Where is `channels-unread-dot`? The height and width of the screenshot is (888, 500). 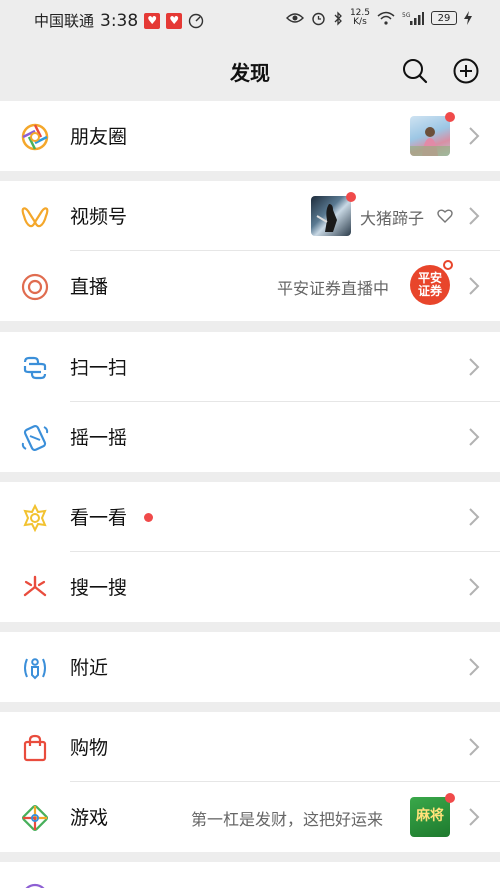
channels-unread-dot is located at coordinates (351, 197).